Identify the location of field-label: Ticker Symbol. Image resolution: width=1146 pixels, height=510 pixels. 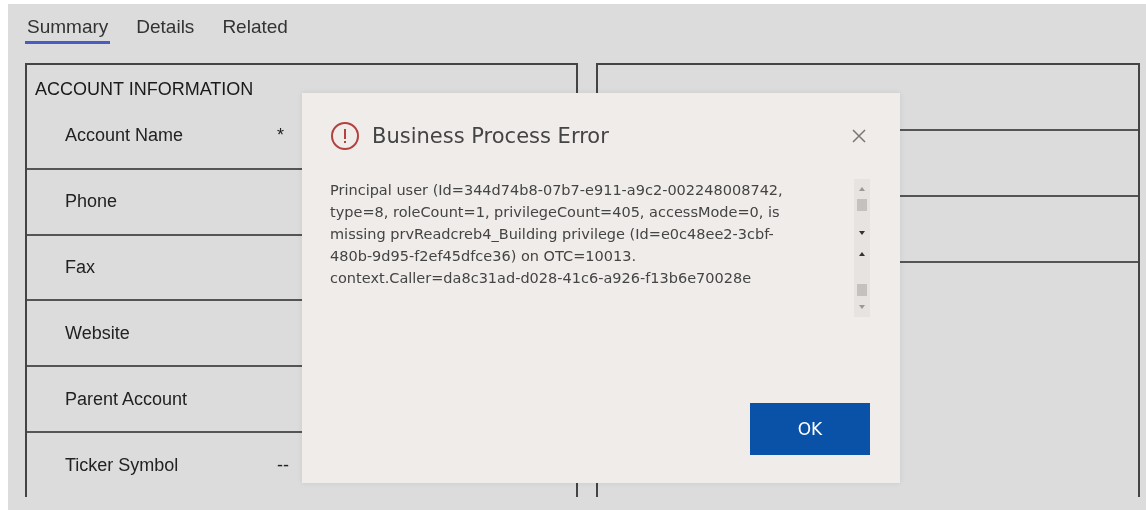
(122, 465).